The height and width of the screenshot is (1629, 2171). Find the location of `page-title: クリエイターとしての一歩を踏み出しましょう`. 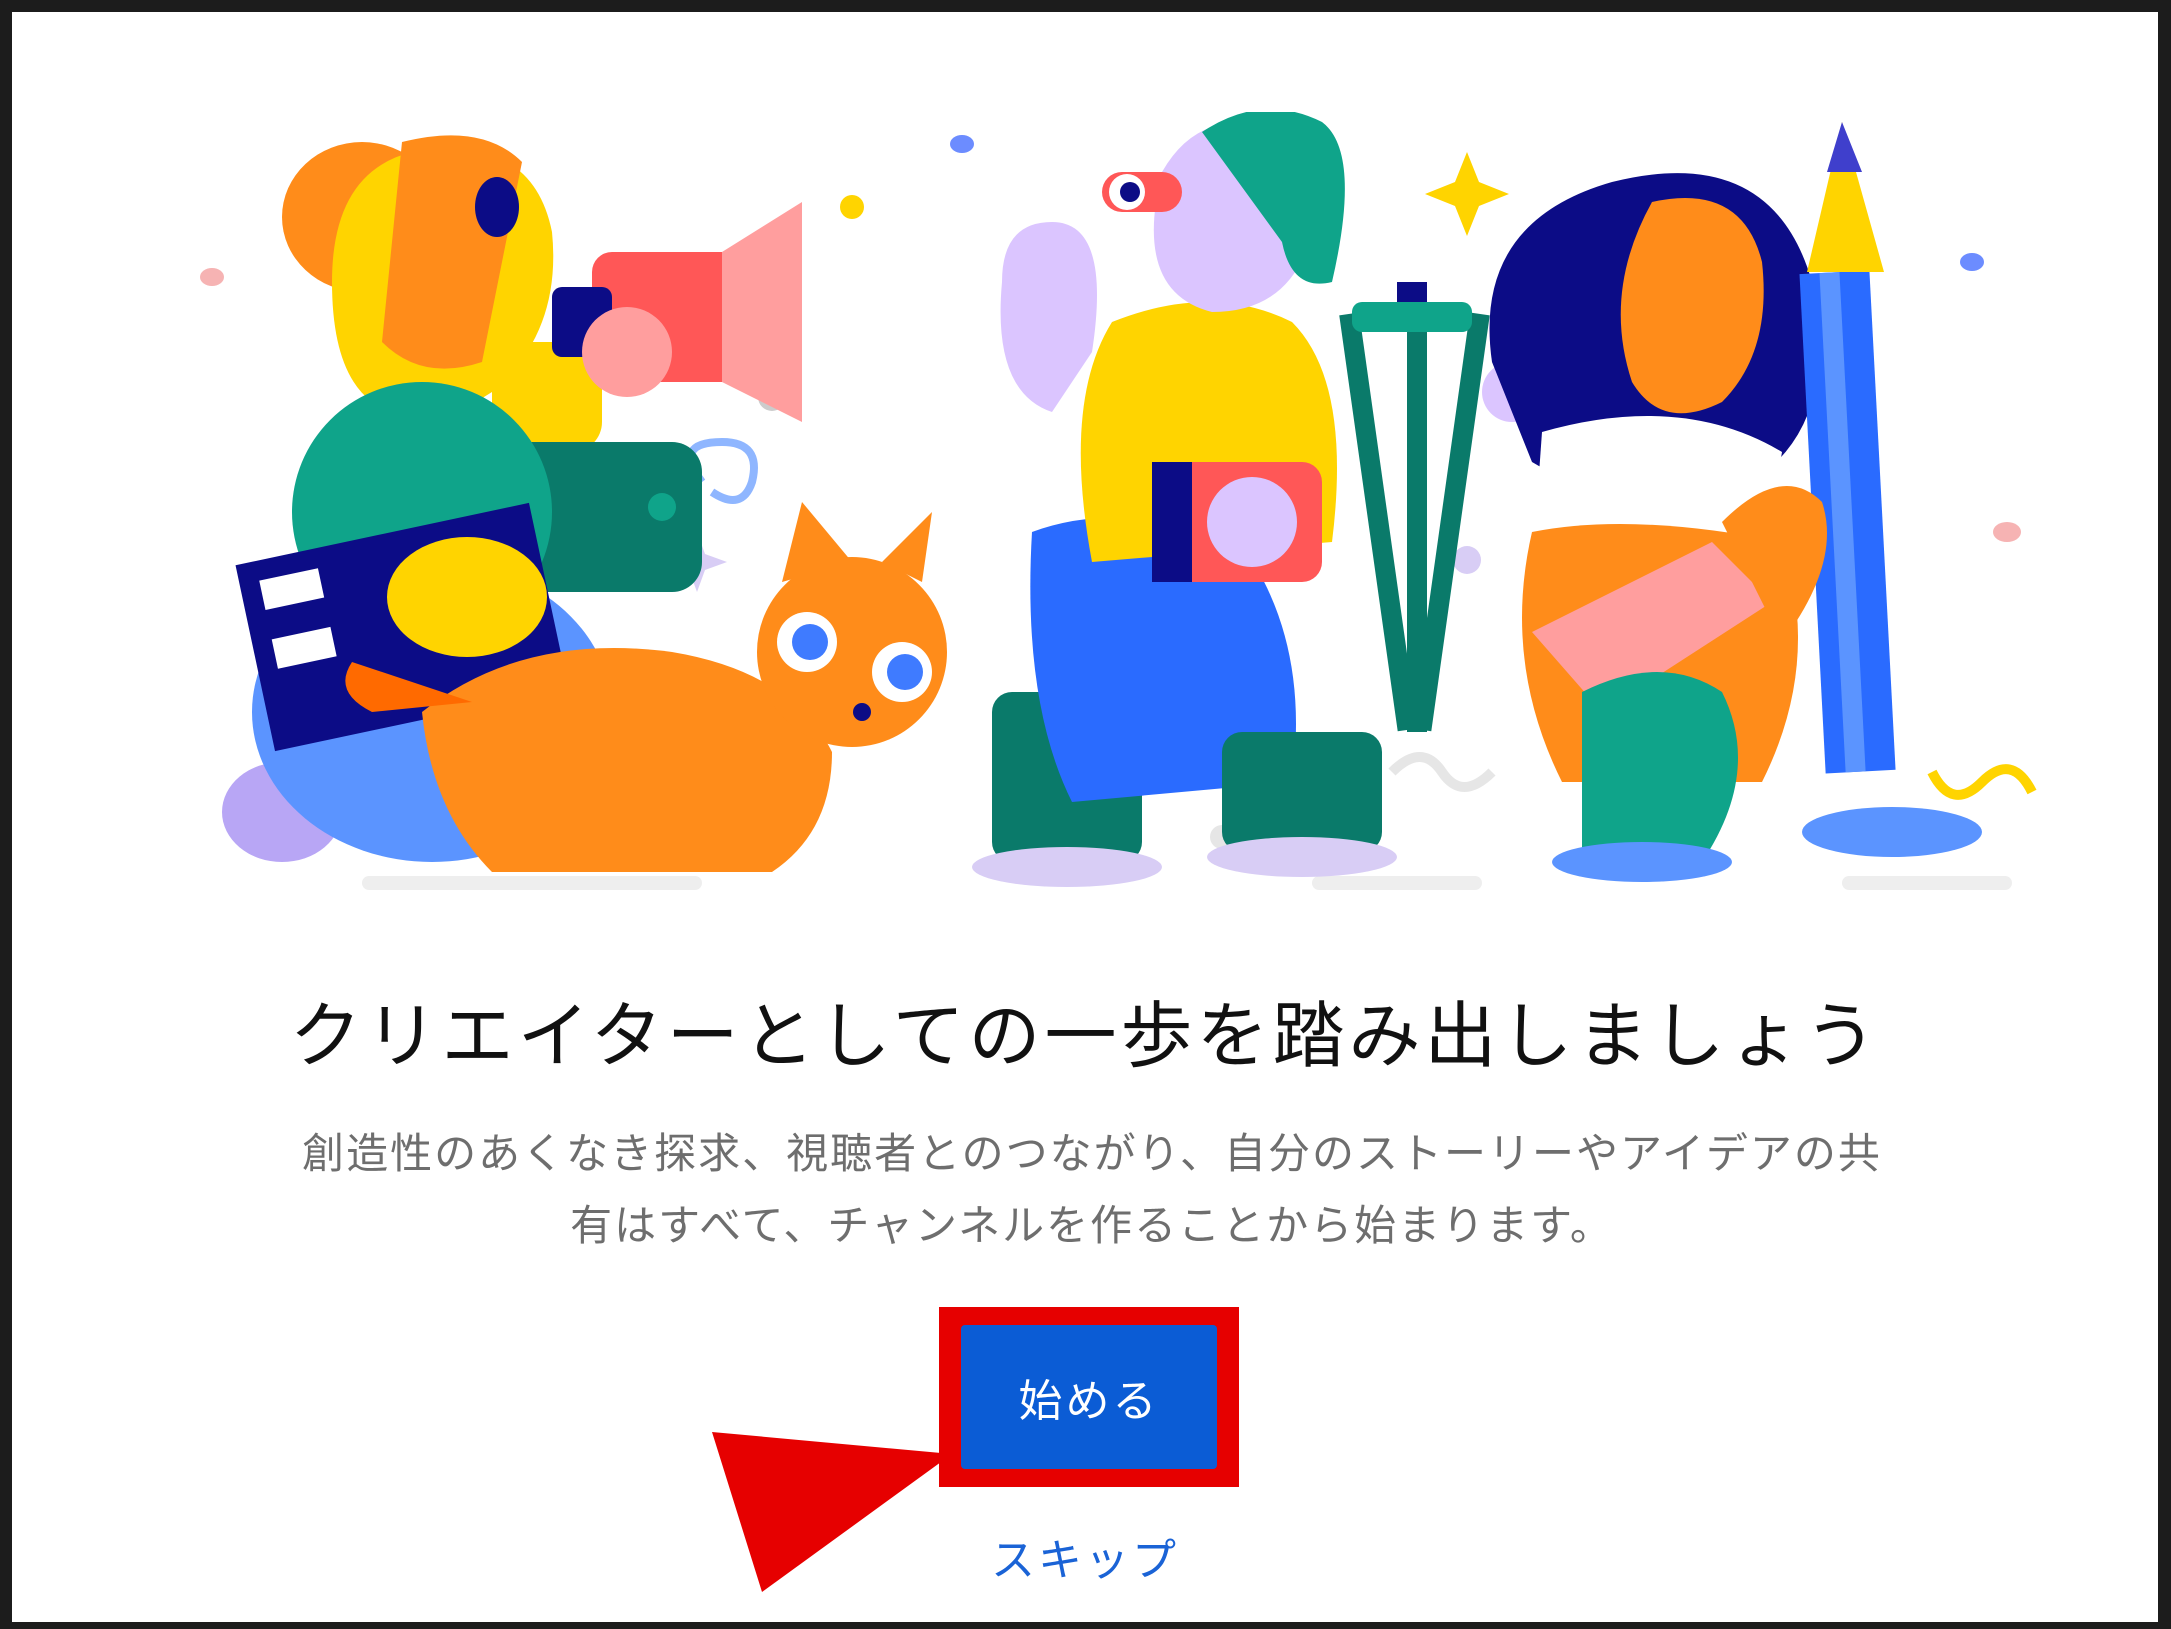

page-title: クリエイターとしての一歩を踏み出しましょう is located at coordinates (1085, 1036).